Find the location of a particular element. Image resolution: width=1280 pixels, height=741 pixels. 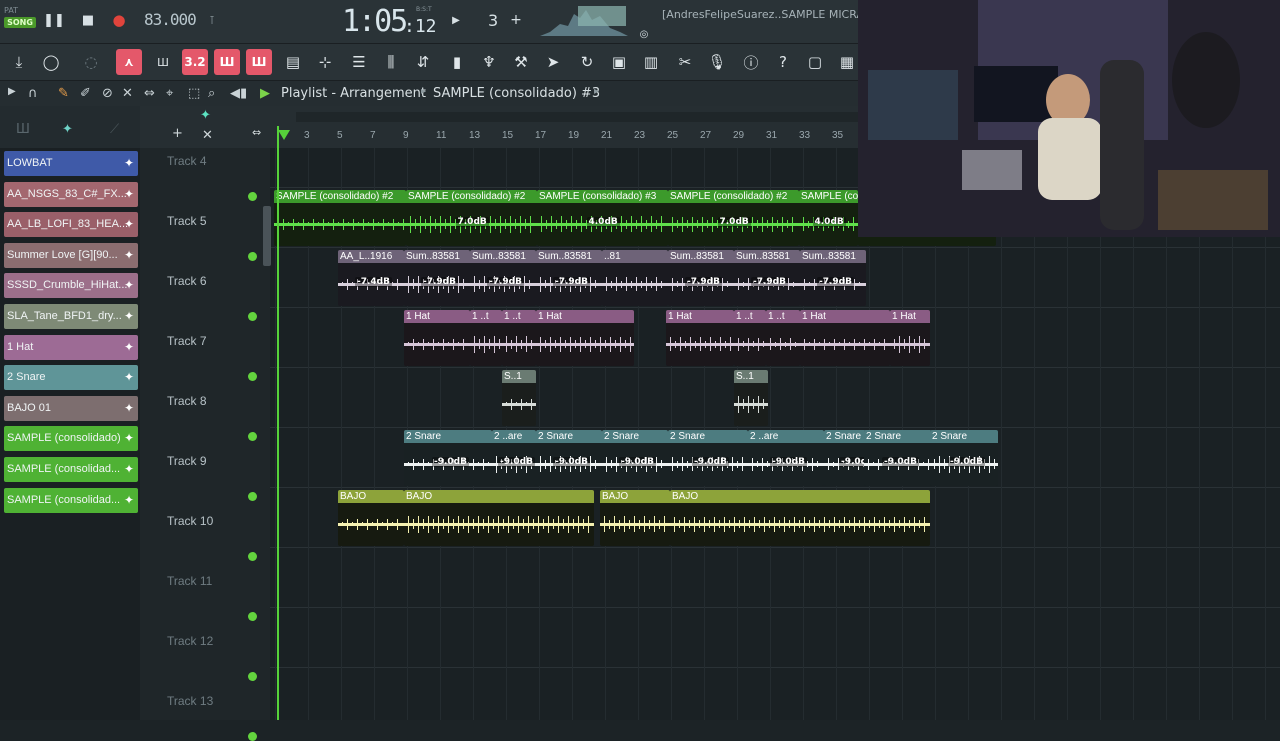

metronome-icon: ⊺ is located at coordinates (212, 20).